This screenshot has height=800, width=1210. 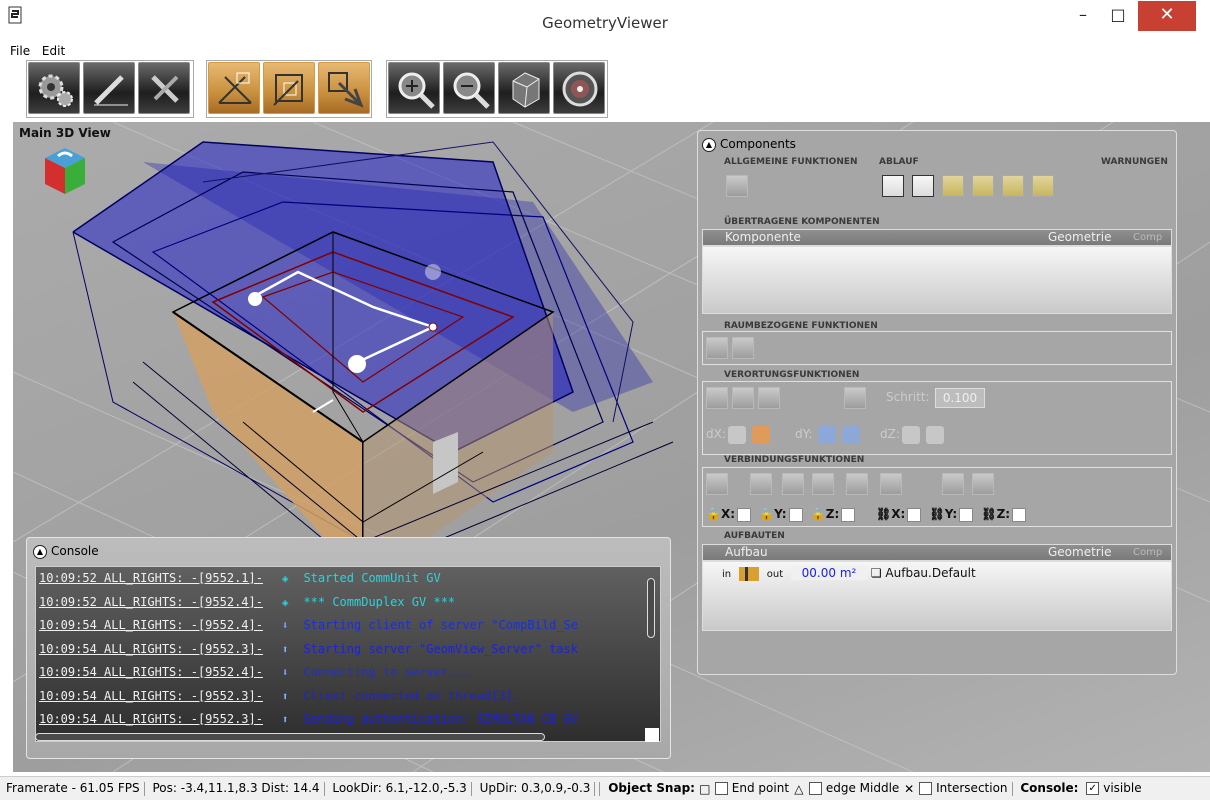 What do you see at coordinates (20, 51) in the screenshot?
I see `menu-file: File` at bounding box center [20, 51].